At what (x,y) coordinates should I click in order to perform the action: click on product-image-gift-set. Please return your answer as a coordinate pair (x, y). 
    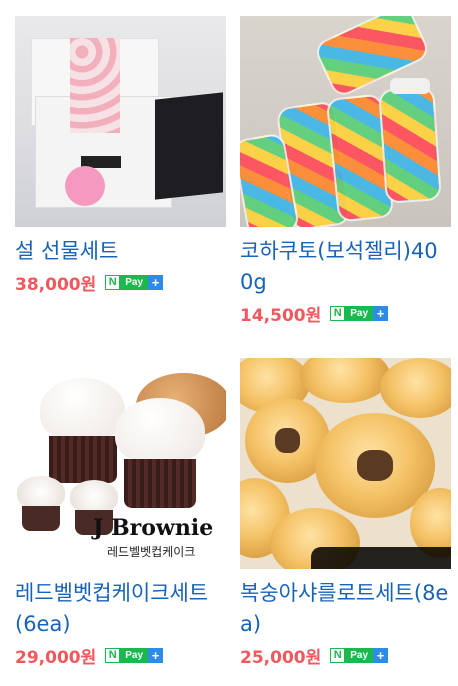
    Looking at the image, I should click on (120, 121).